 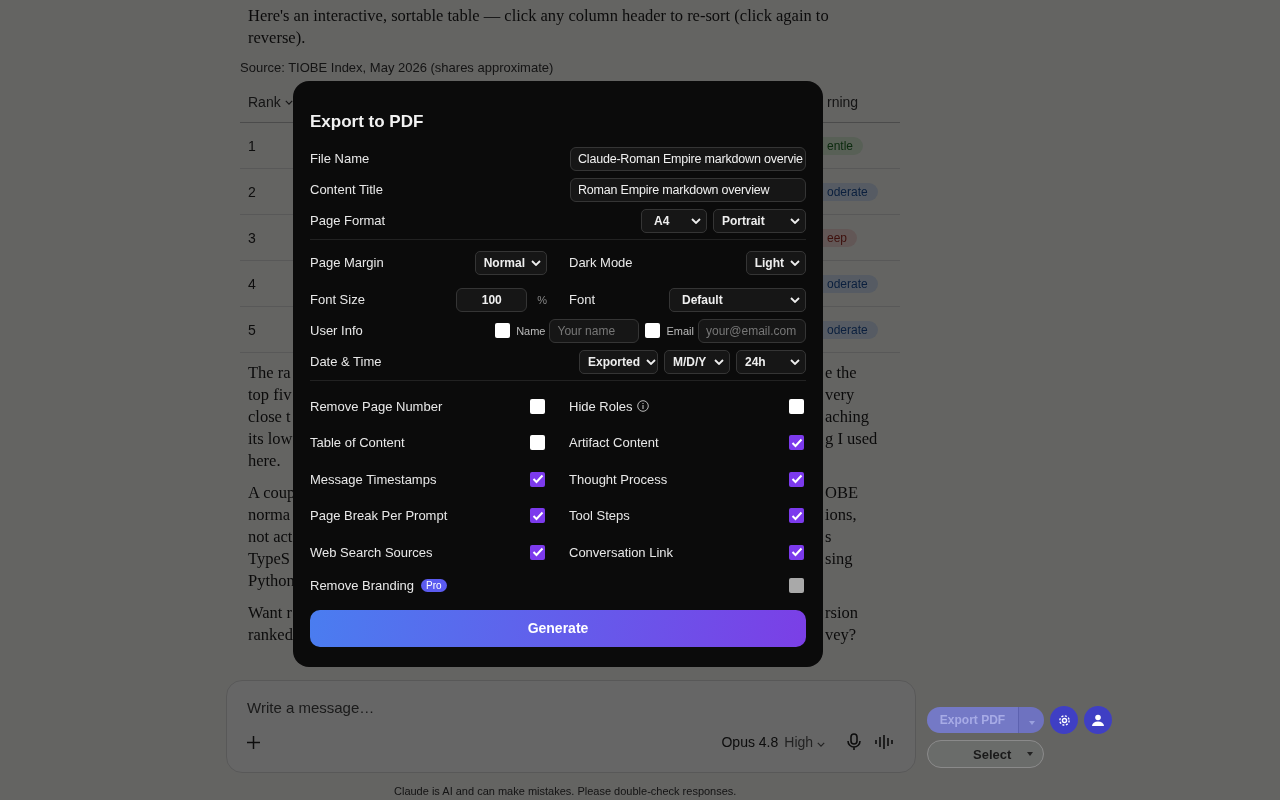 I want to click on dropdown: Portrait, so click(x=759, y=220).